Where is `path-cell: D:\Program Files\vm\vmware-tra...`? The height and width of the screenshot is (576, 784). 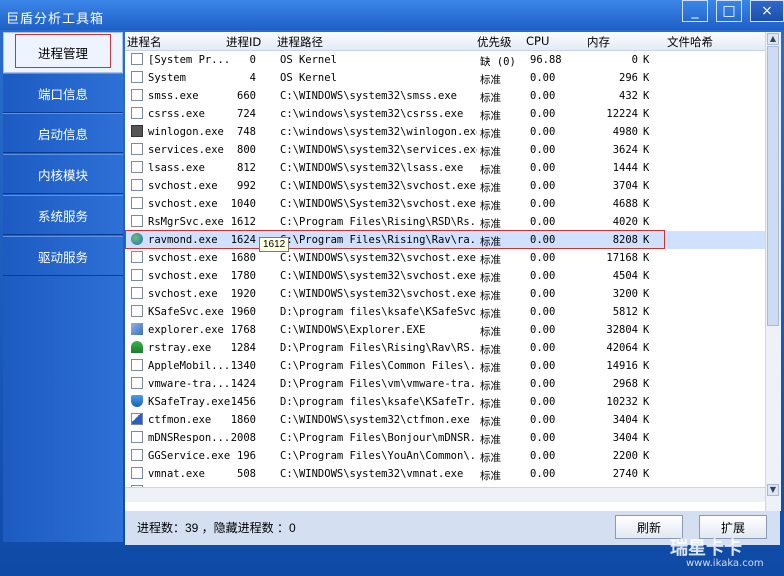
path-cell: D:\Program Files\vm\vmware-tra... is located at coordinates (378, 384).